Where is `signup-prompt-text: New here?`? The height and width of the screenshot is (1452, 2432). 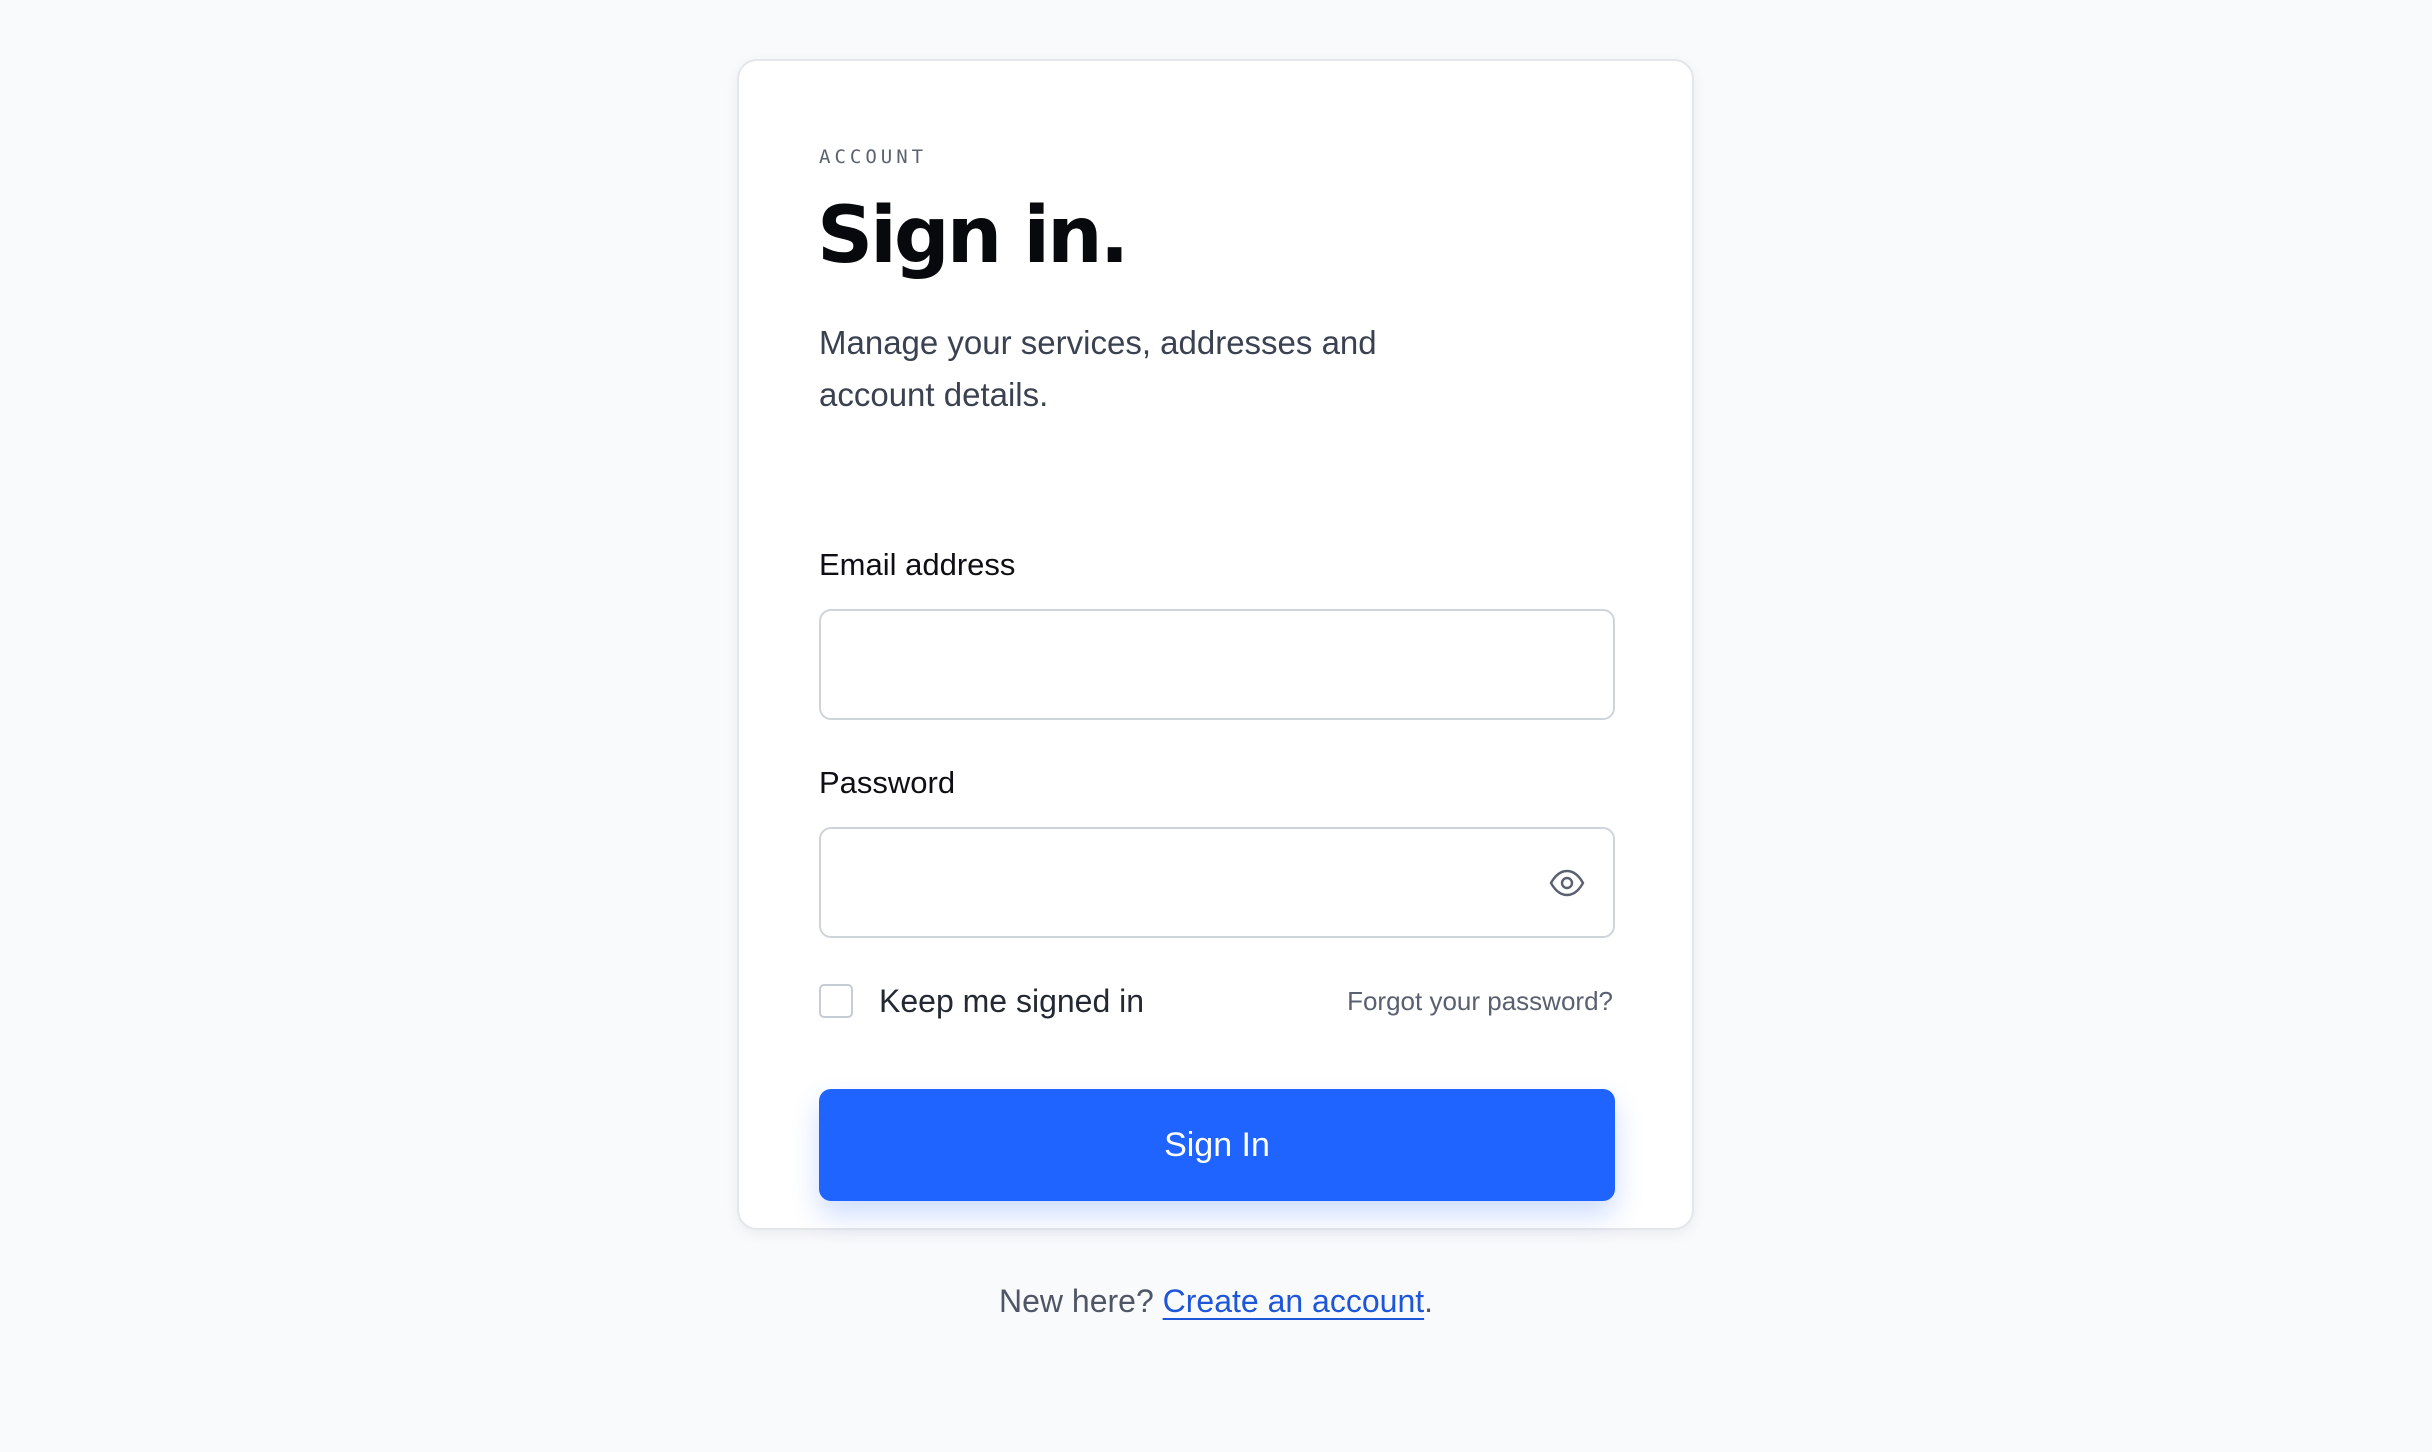 signup-prompt-text: New here? is located at coordinates (1076, 1301).